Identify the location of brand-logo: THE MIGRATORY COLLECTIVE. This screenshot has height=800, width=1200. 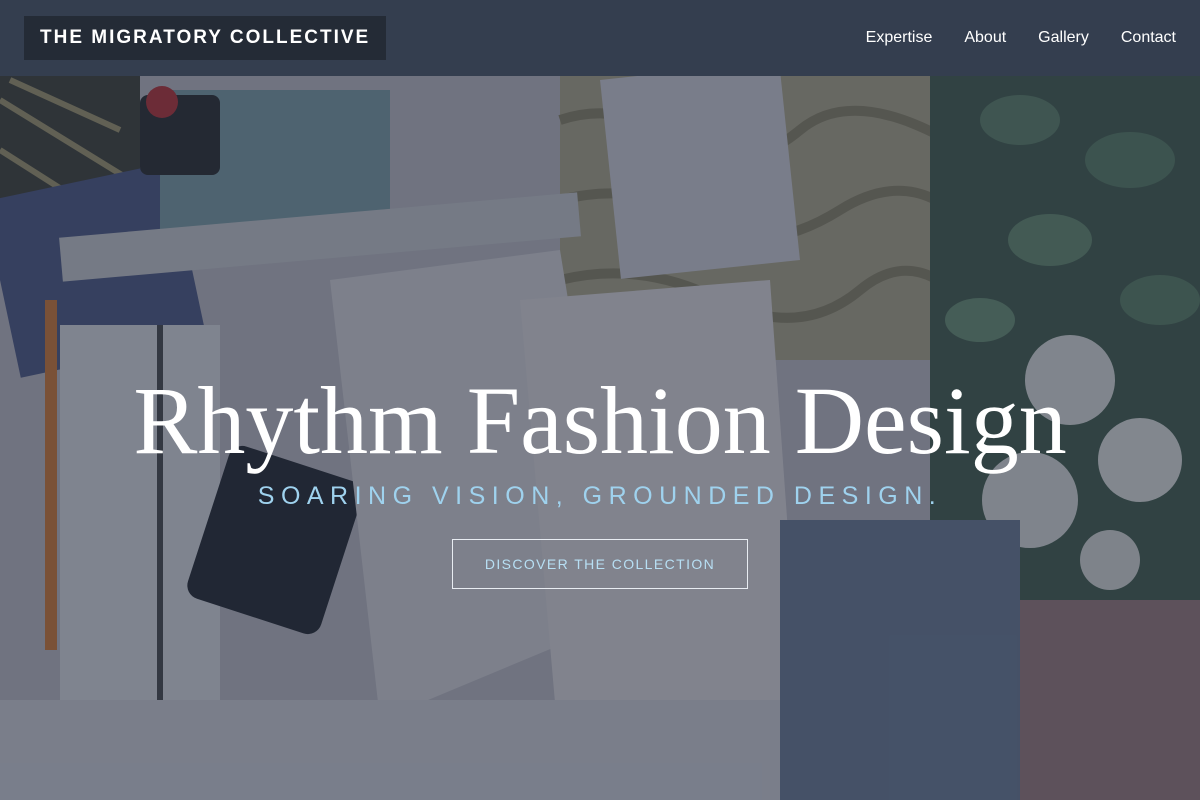
(205, 38).